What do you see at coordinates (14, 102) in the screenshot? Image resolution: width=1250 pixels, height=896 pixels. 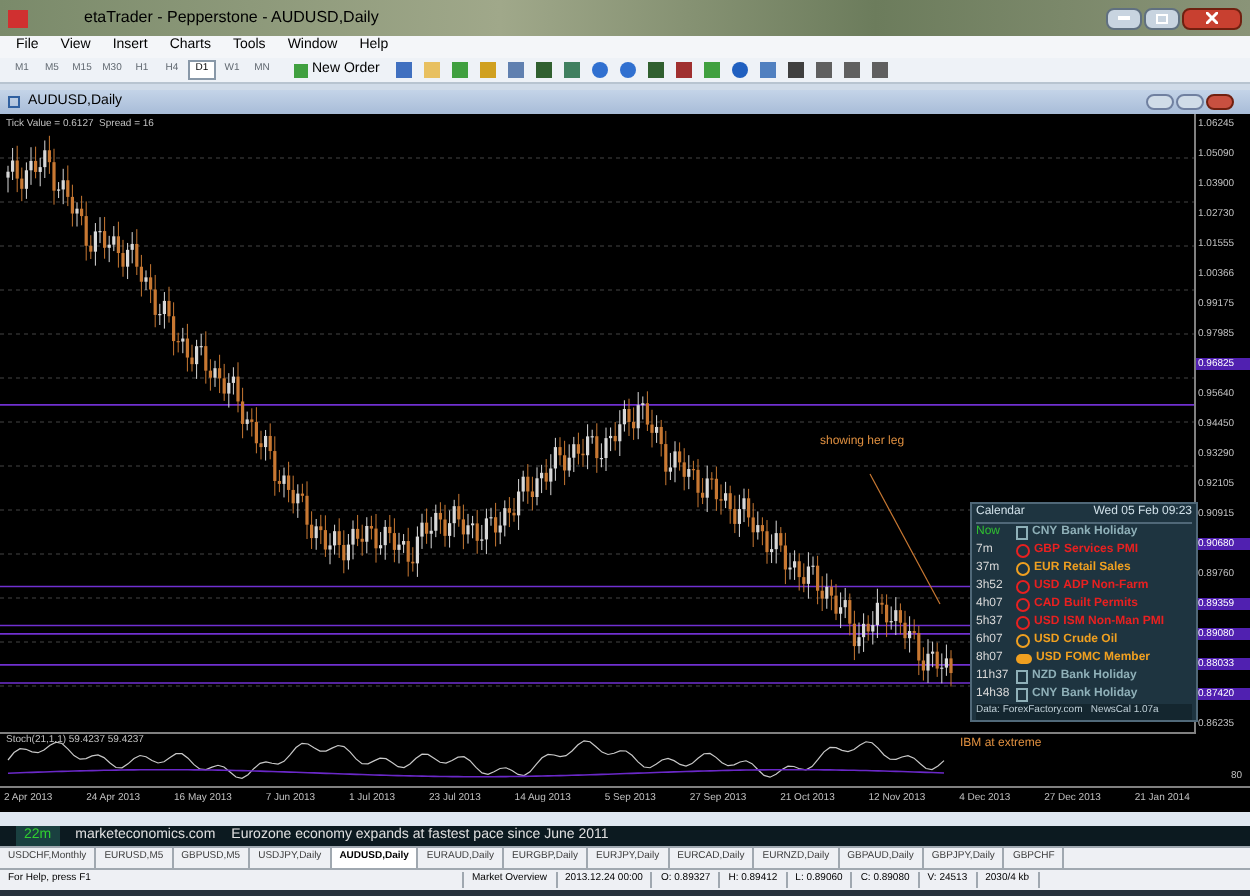 I see `chart-icon` at bounding box center [14, 102].